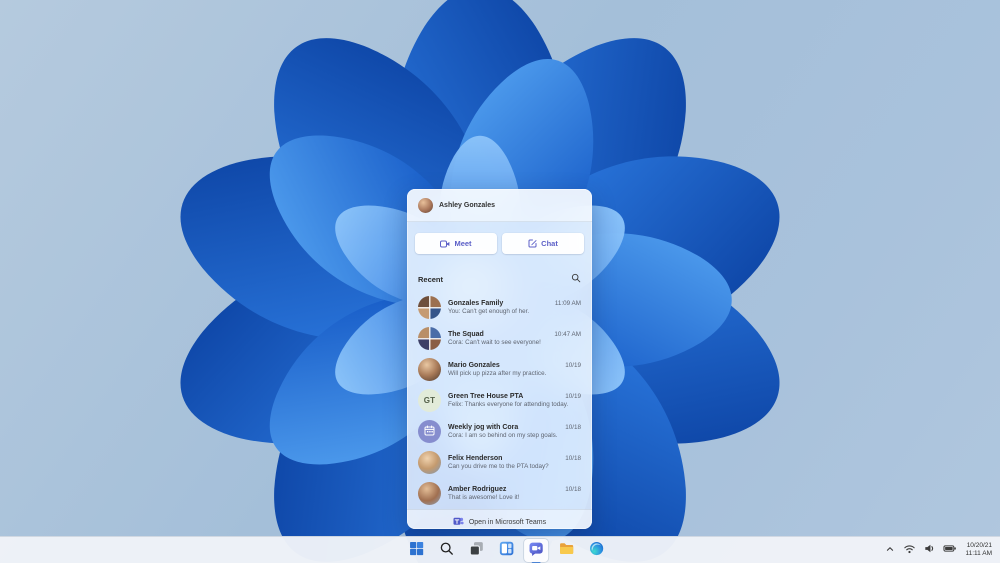  I want to click on network-button, so click(909, 550).